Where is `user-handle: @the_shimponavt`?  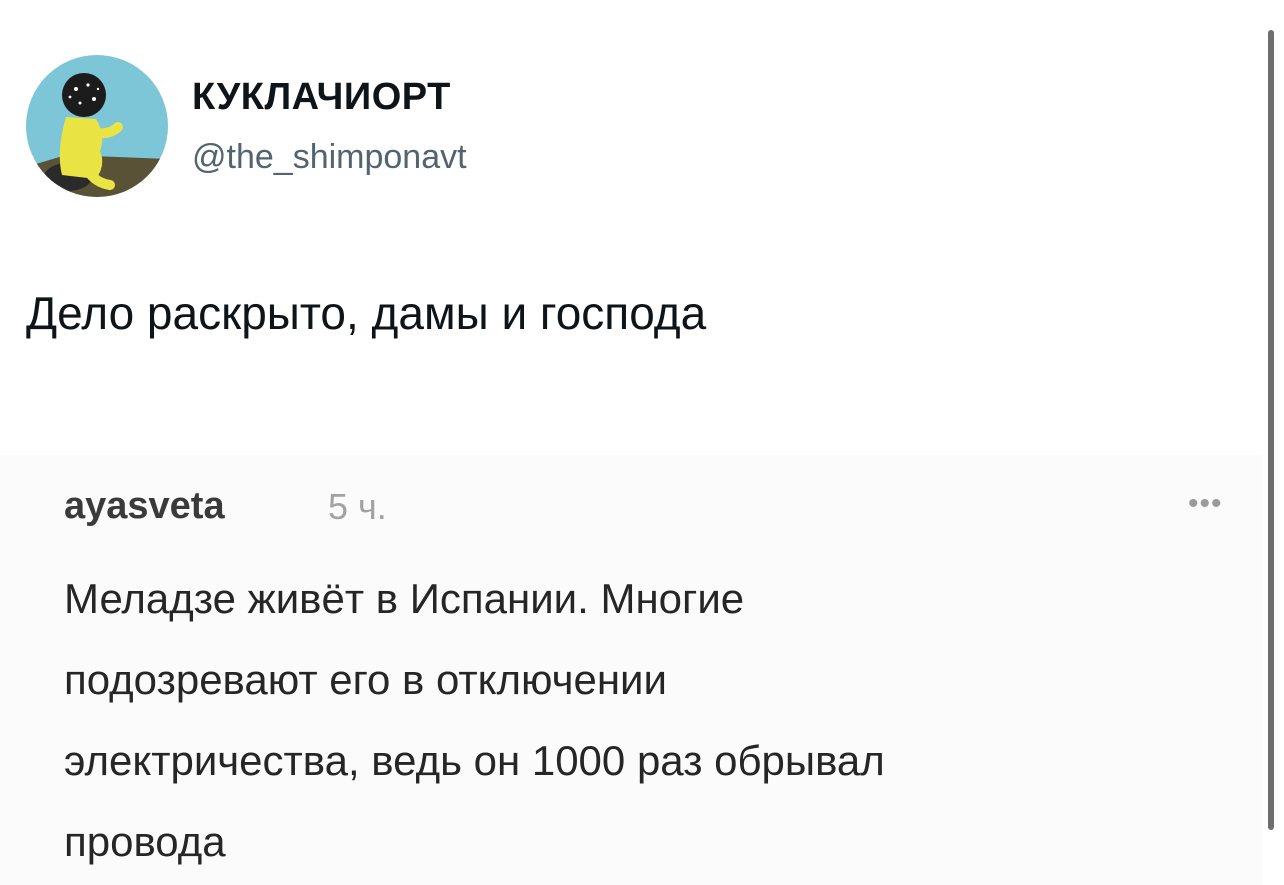
user-handle: @the_shimponavt is located at coordinates (329, 157).